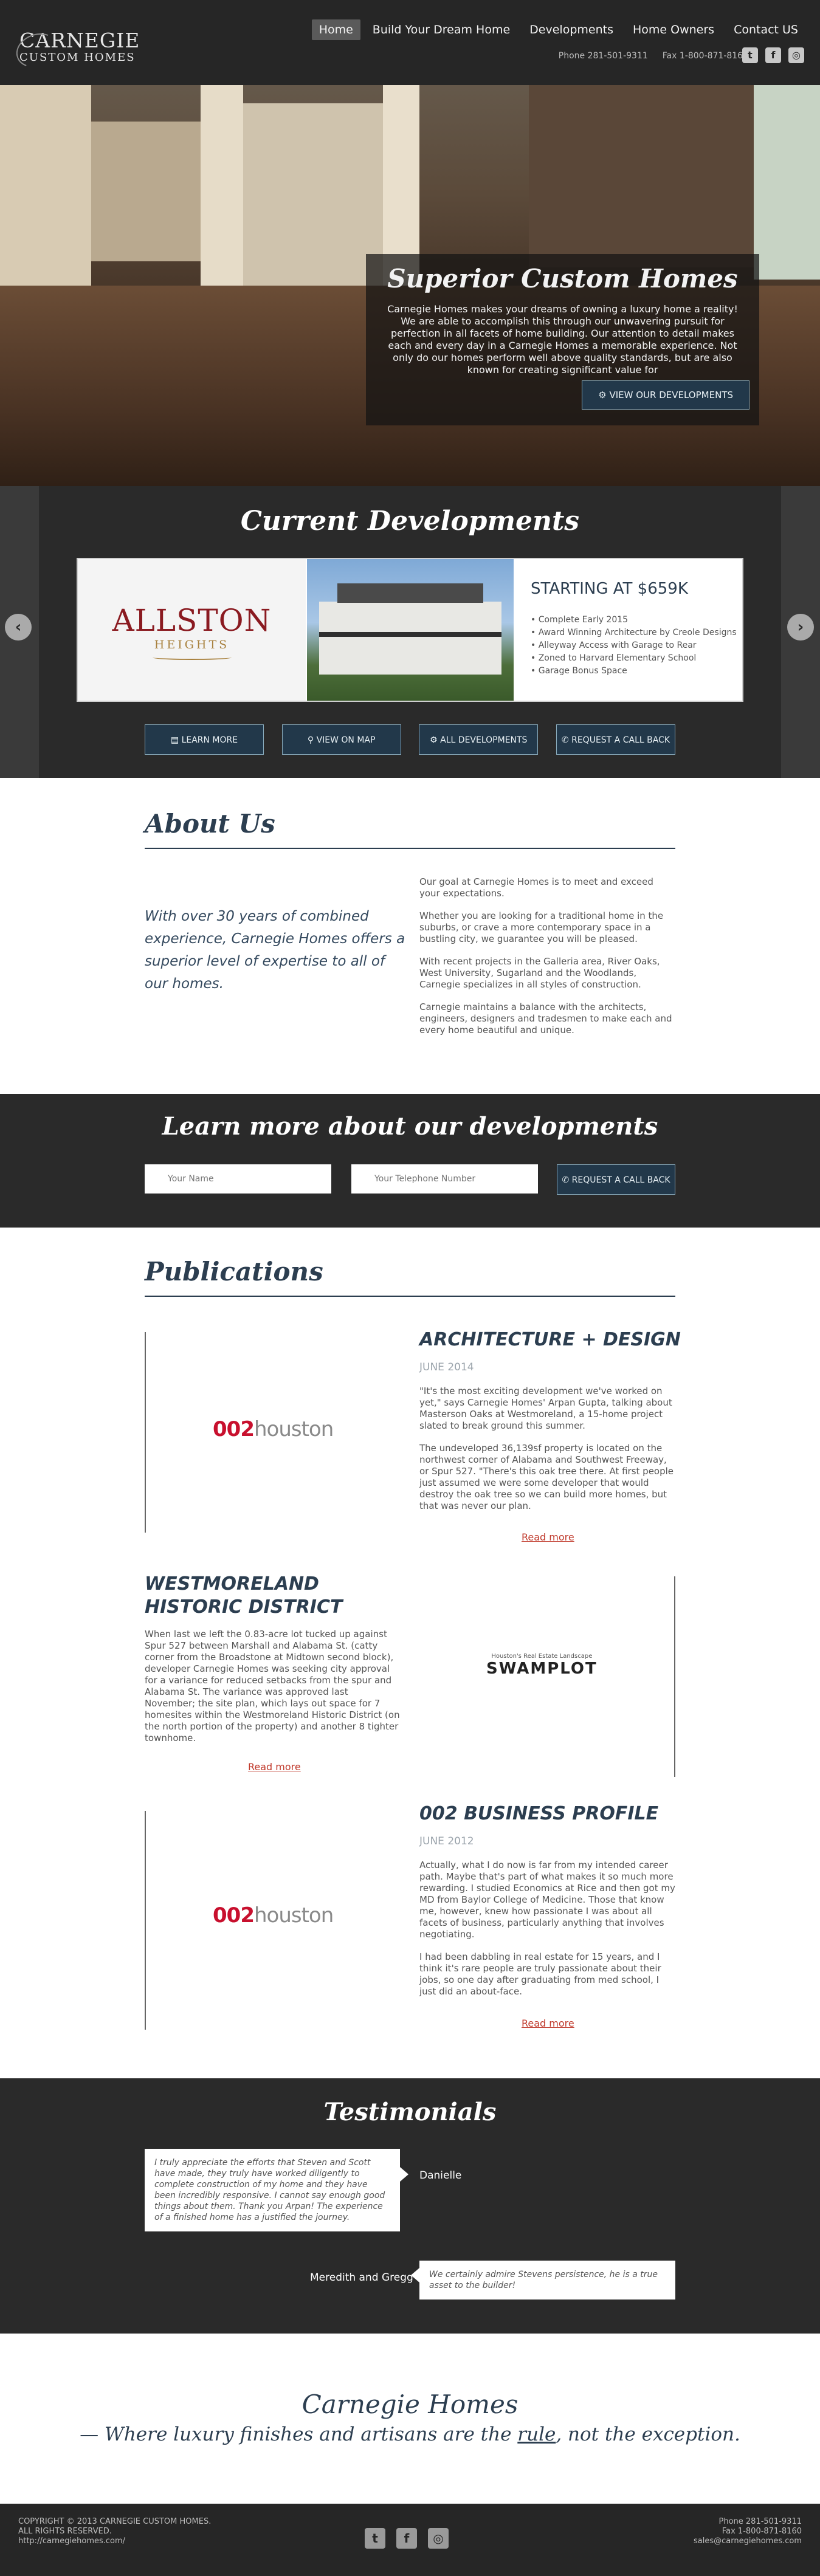 The width and height of the screenshot is (820, 2576). I want to click on allston-logo-name: ALLSTON, so click(192, 620).